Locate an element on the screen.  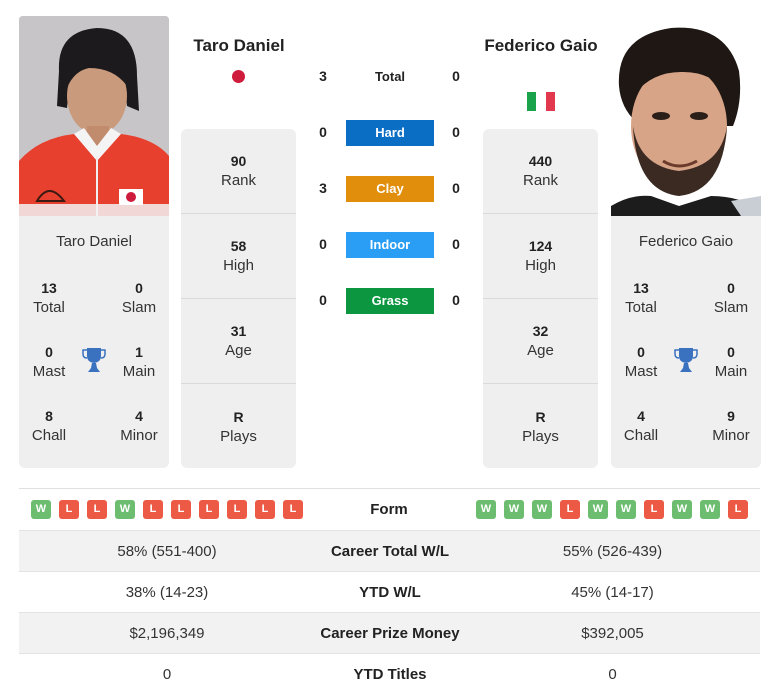
player-stats-right: 440 Rank 124 High 32 Age R Plays is located at coordinates (540, 298).